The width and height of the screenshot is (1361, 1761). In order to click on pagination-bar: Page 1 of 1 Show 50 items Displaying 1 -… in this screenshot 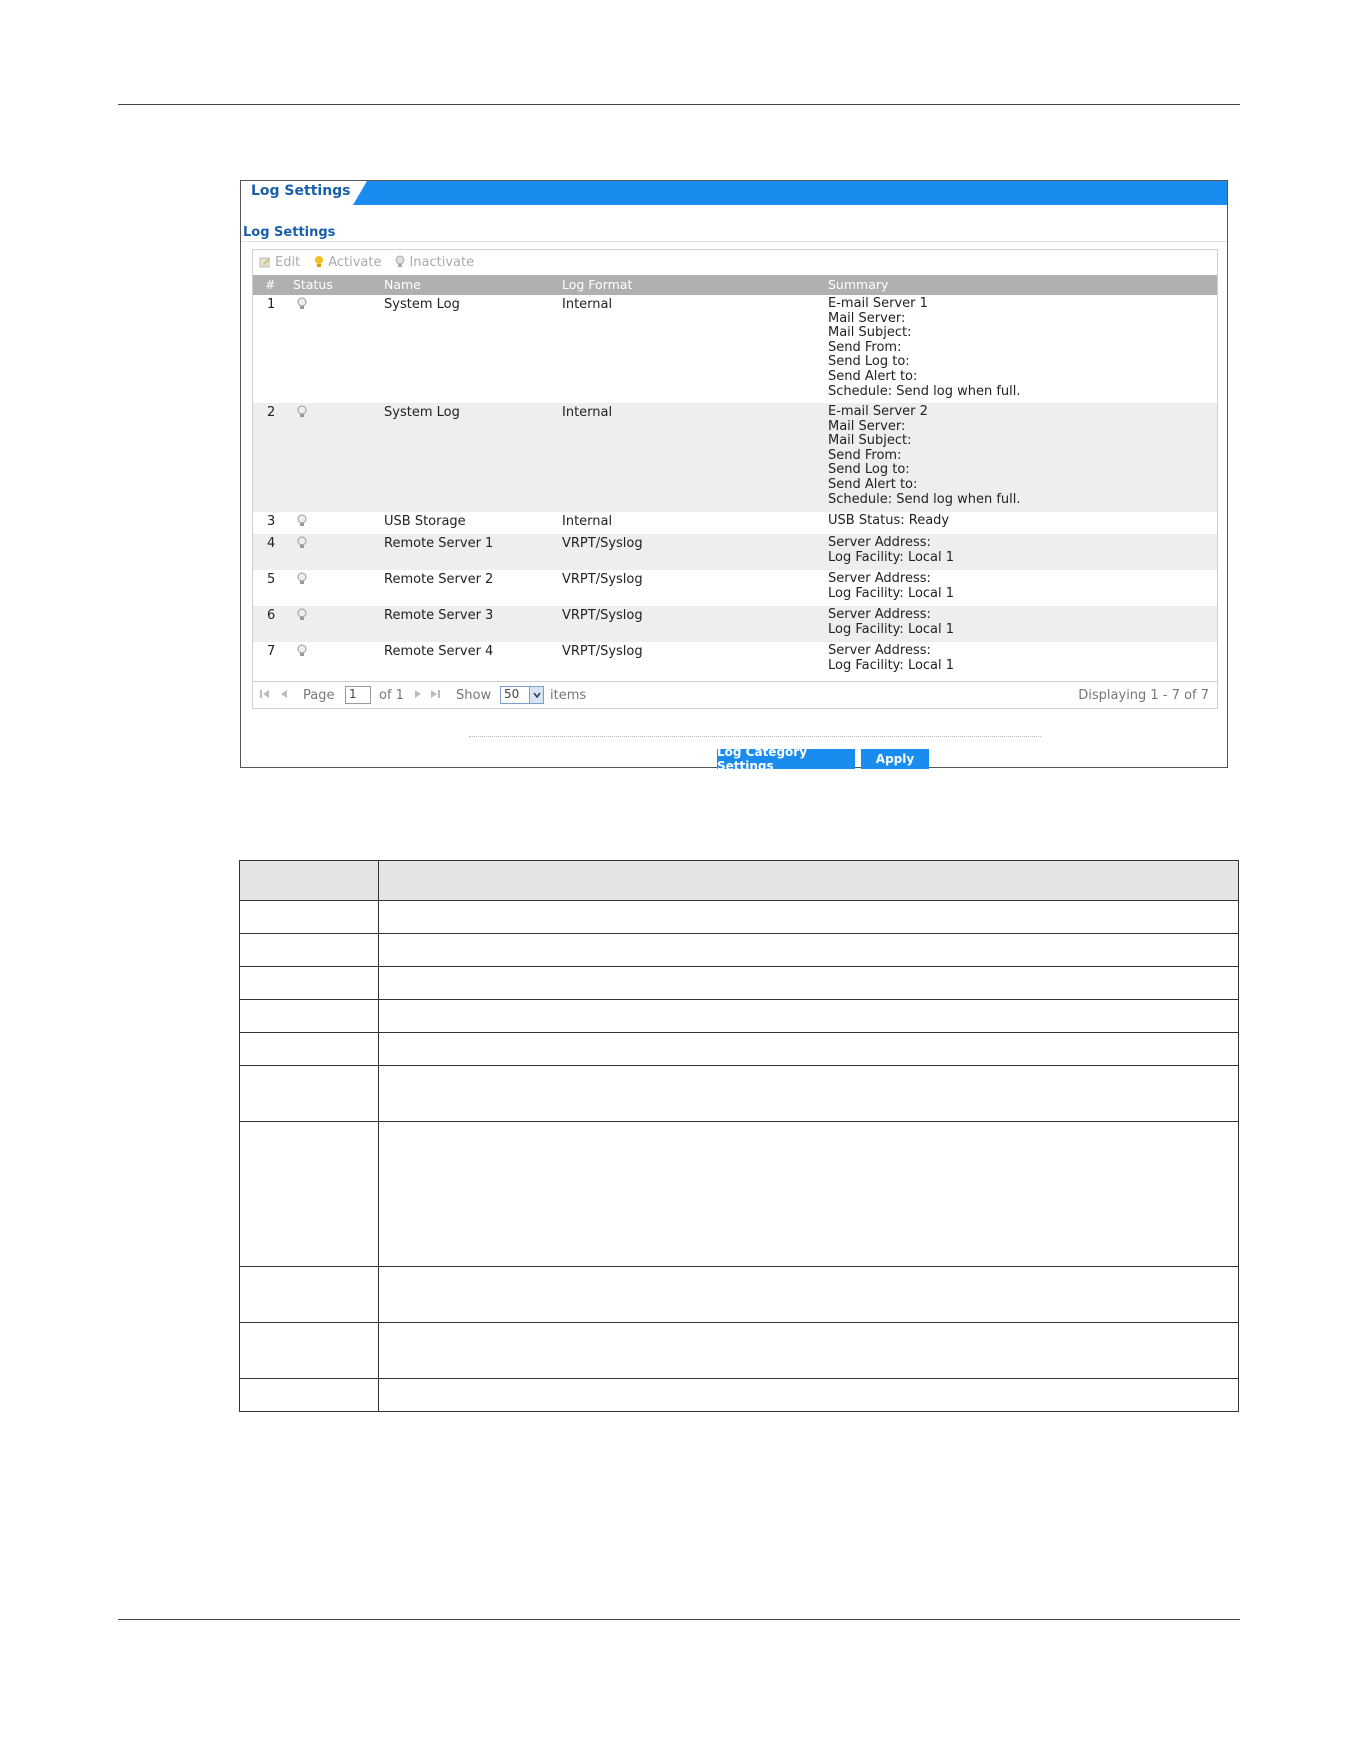, I will do `click(735, 695)`.